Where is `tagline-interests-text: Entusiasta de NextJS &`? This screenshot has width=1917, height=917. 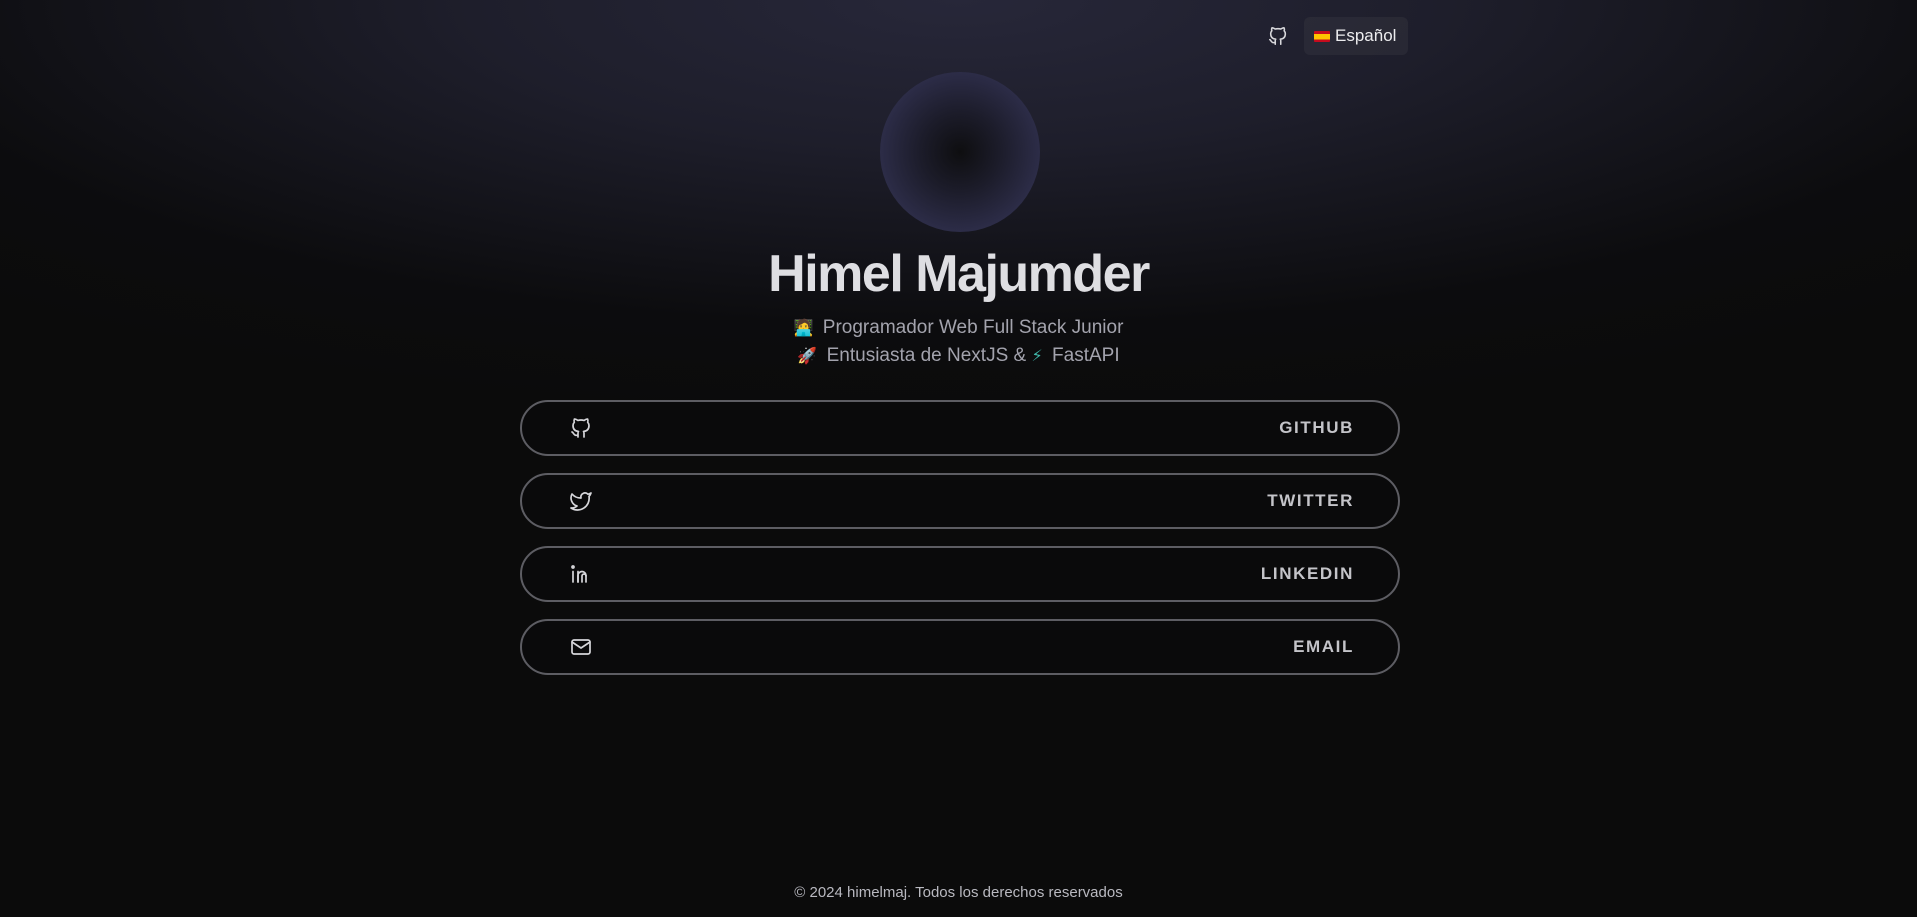 tagline-interests-text: Entusiasta de NextJS & is located at coordinates (926, 355).